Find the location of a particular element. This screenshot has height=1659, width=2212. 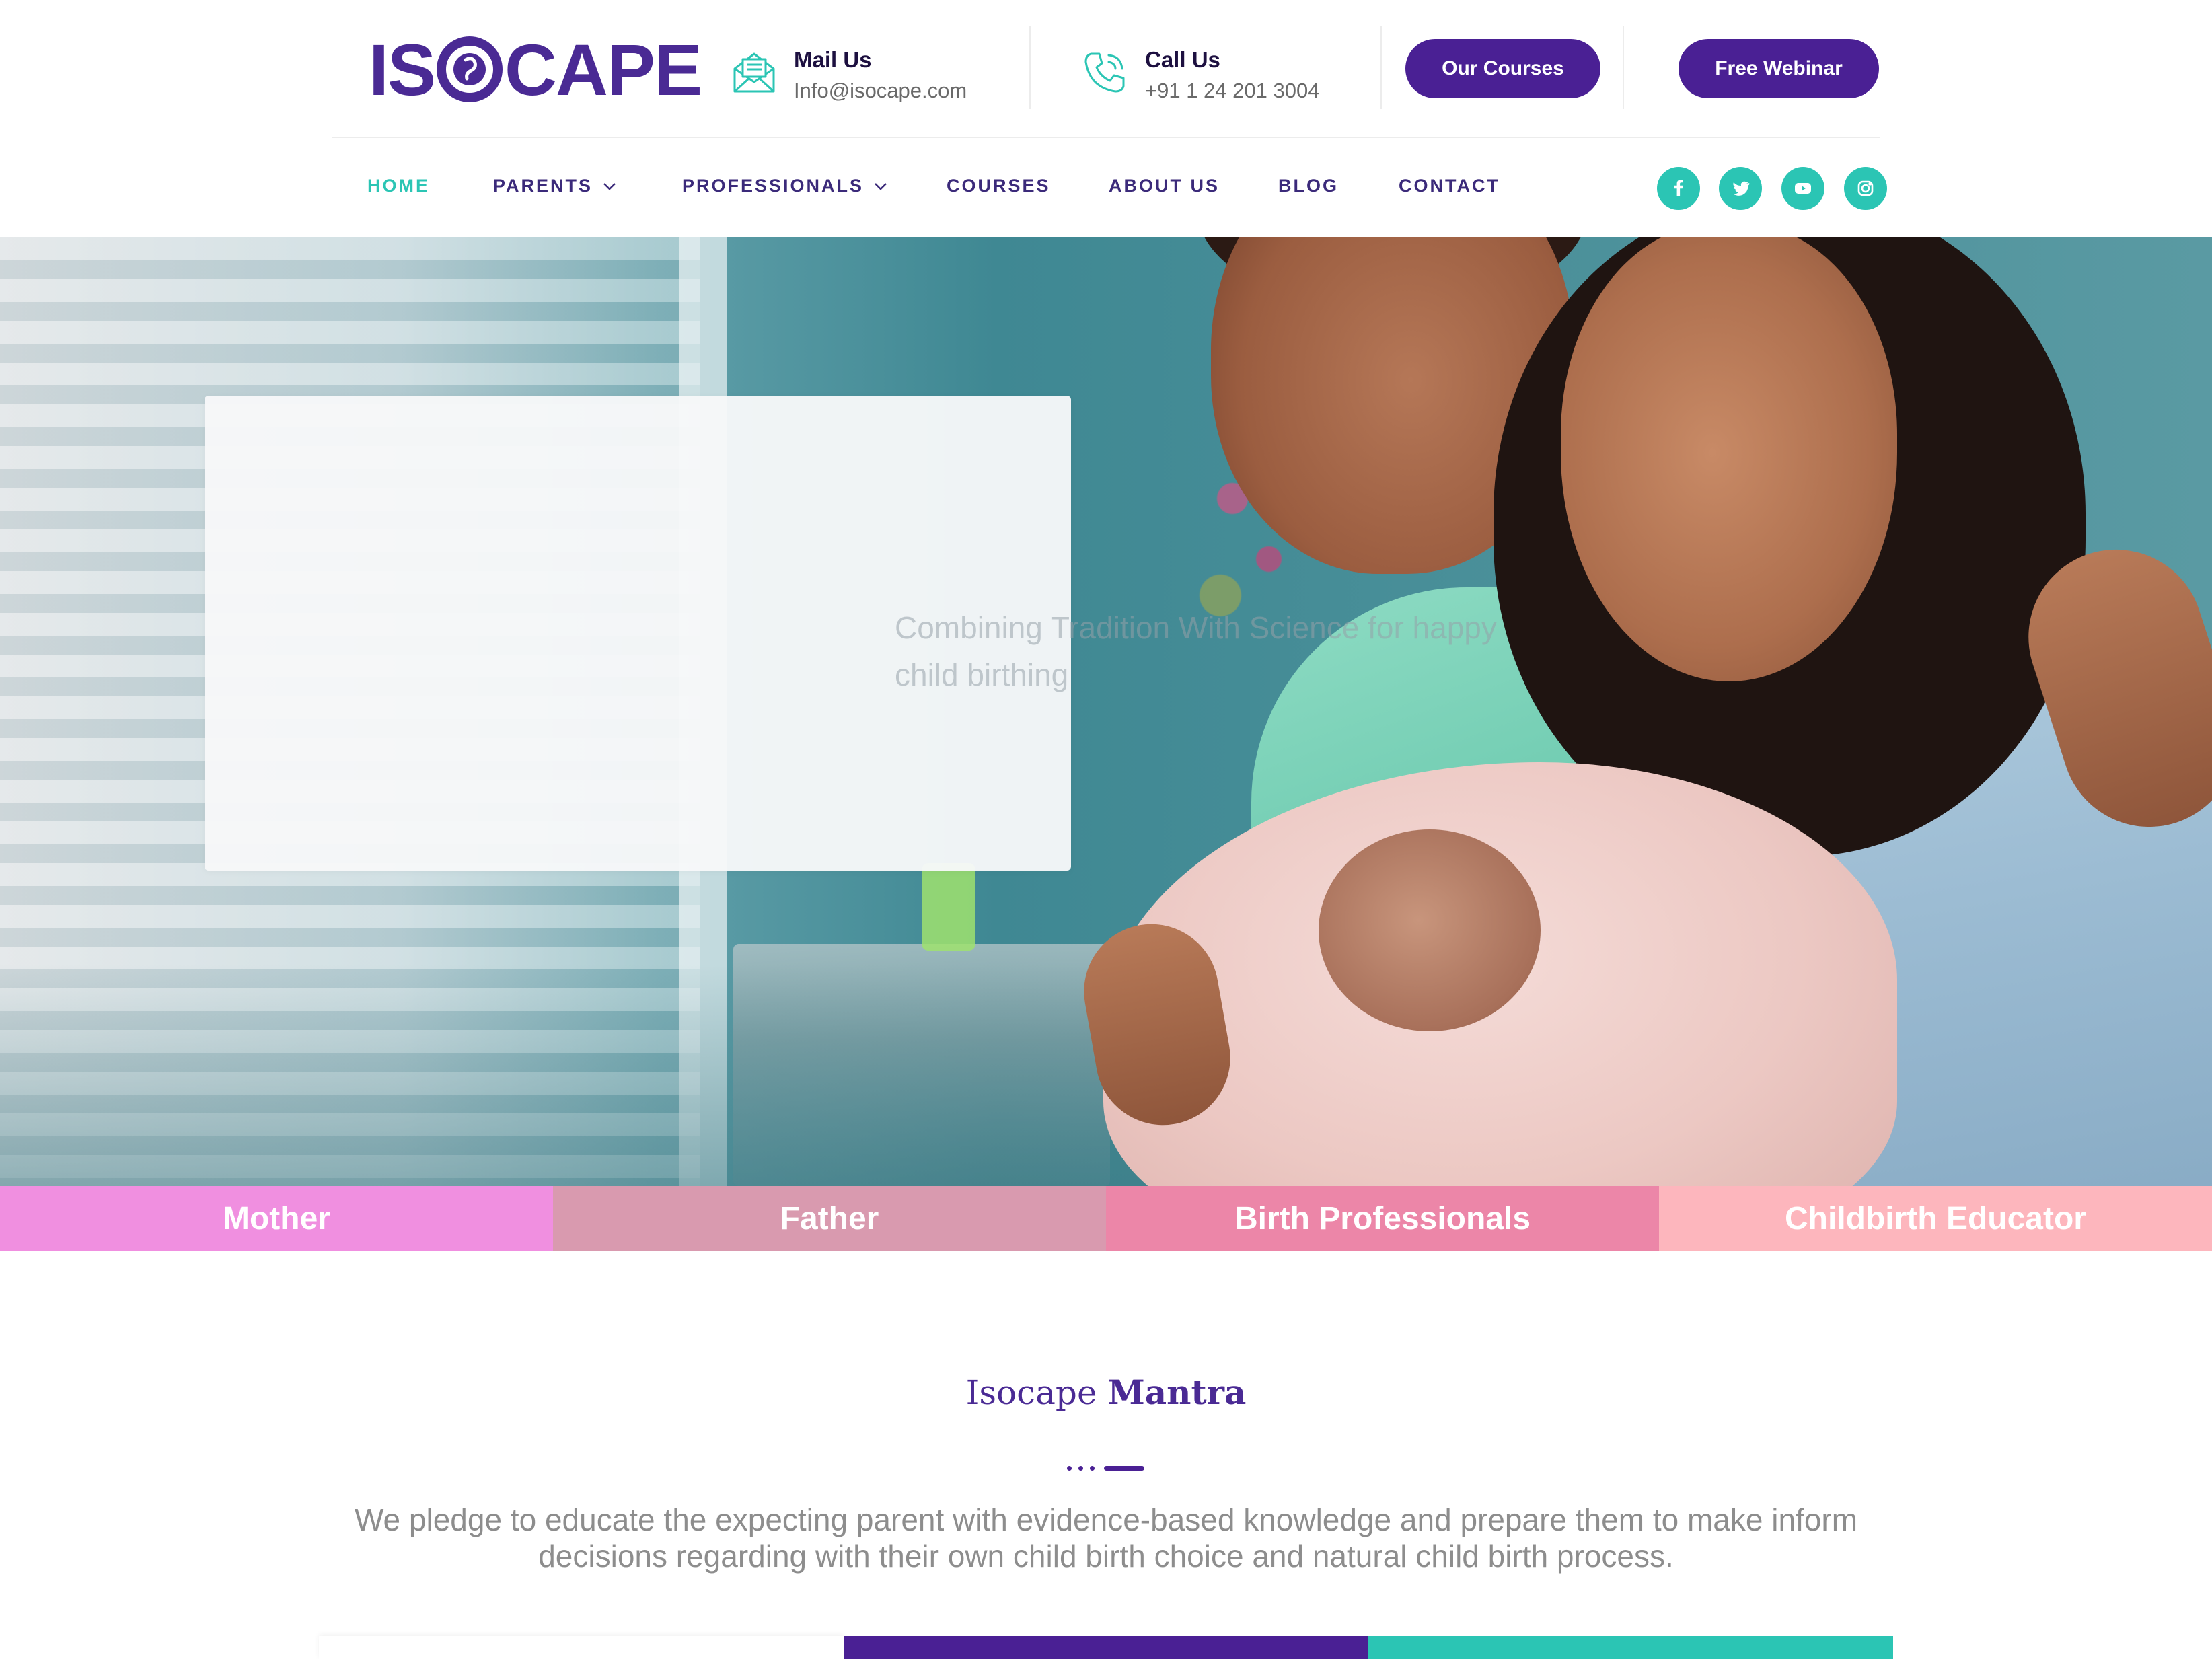

call-contact: Call Us +91 1 24 201 3004 is located at coordinates (1200, 75).